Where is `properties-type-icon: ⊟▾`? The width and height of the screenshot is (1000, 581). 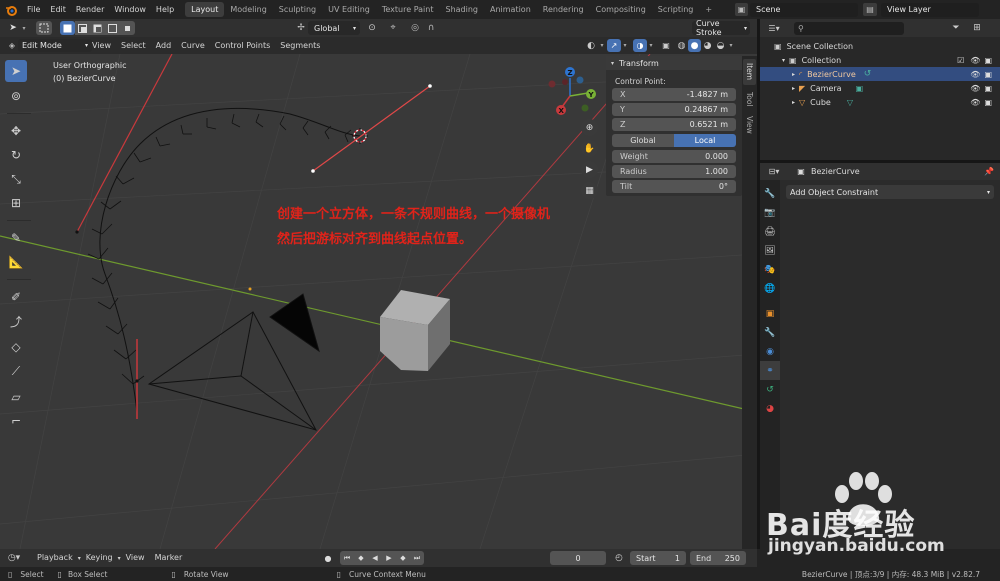
properties-type-icon: ⊟▾ is located at coordinates (774, 171).